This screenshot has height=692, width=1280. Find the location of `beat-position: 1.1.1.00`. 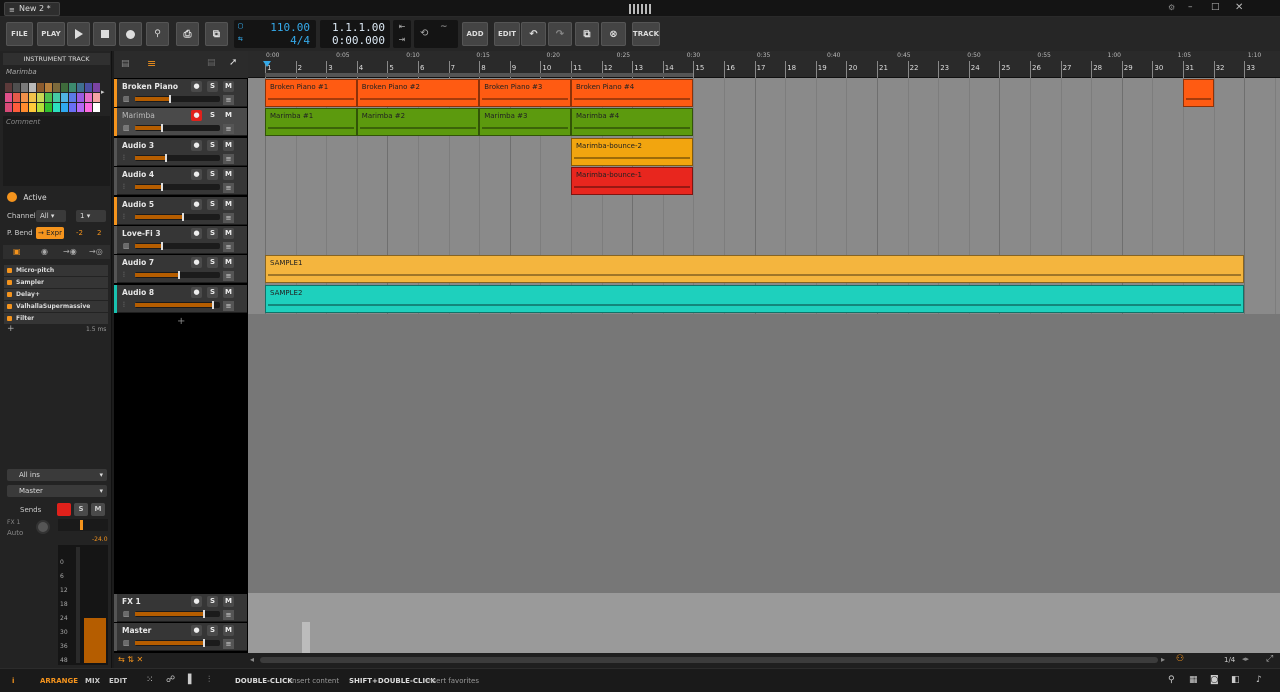

beat-position: 1.1.1.00 is located at coordinates (358, 27).